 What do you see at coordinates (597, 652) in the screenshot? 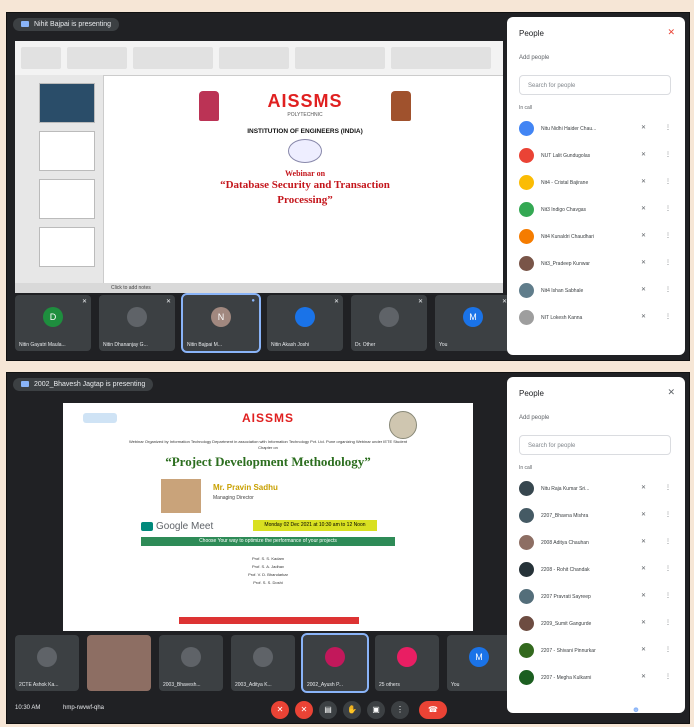
I see `list-item: 2207 - Shivani Pinnurkar ✕ ⋮` at bounding box center [597, 652].